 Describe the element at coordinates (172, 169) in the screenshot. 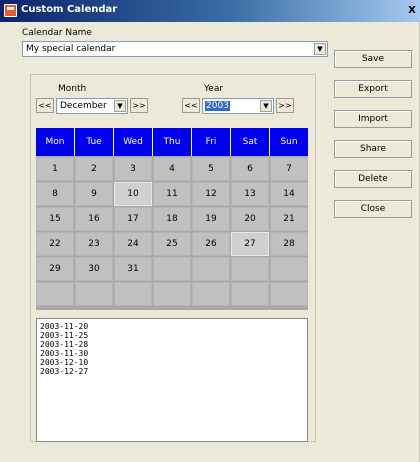

I see `calendar-day-cell: 4` at that location.